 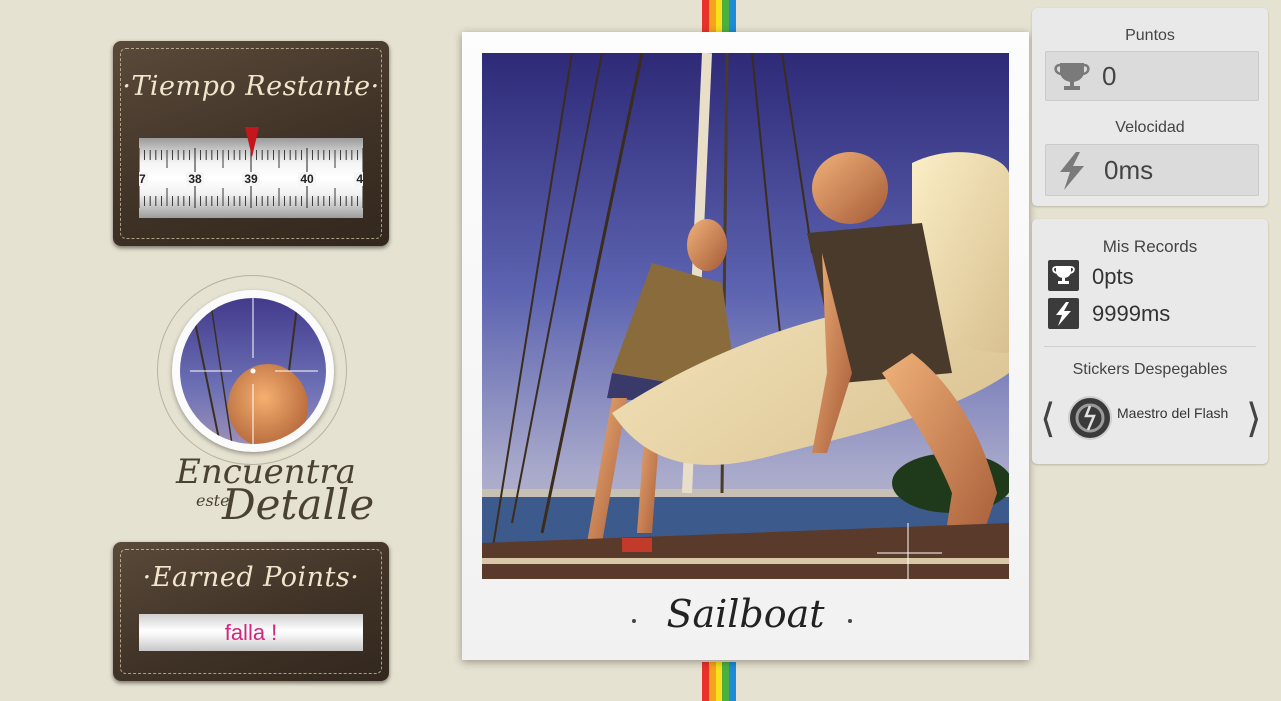 I want to click on detail-preview, so click(x=253, y=371).